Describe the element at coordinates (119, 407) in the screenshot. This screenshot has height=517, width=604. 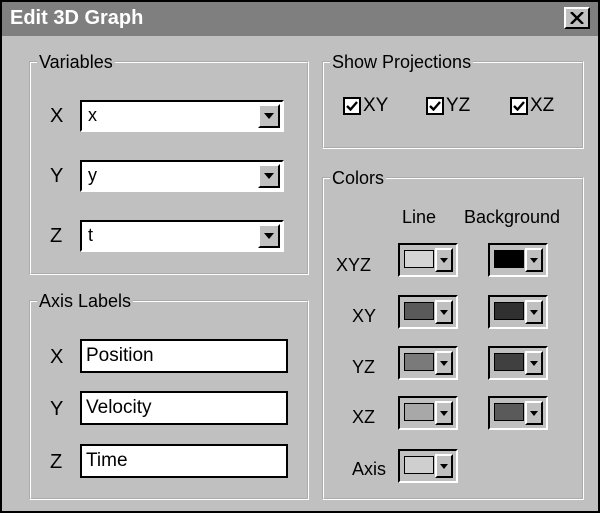
I see `axis-y-value: Velocity` at that location.